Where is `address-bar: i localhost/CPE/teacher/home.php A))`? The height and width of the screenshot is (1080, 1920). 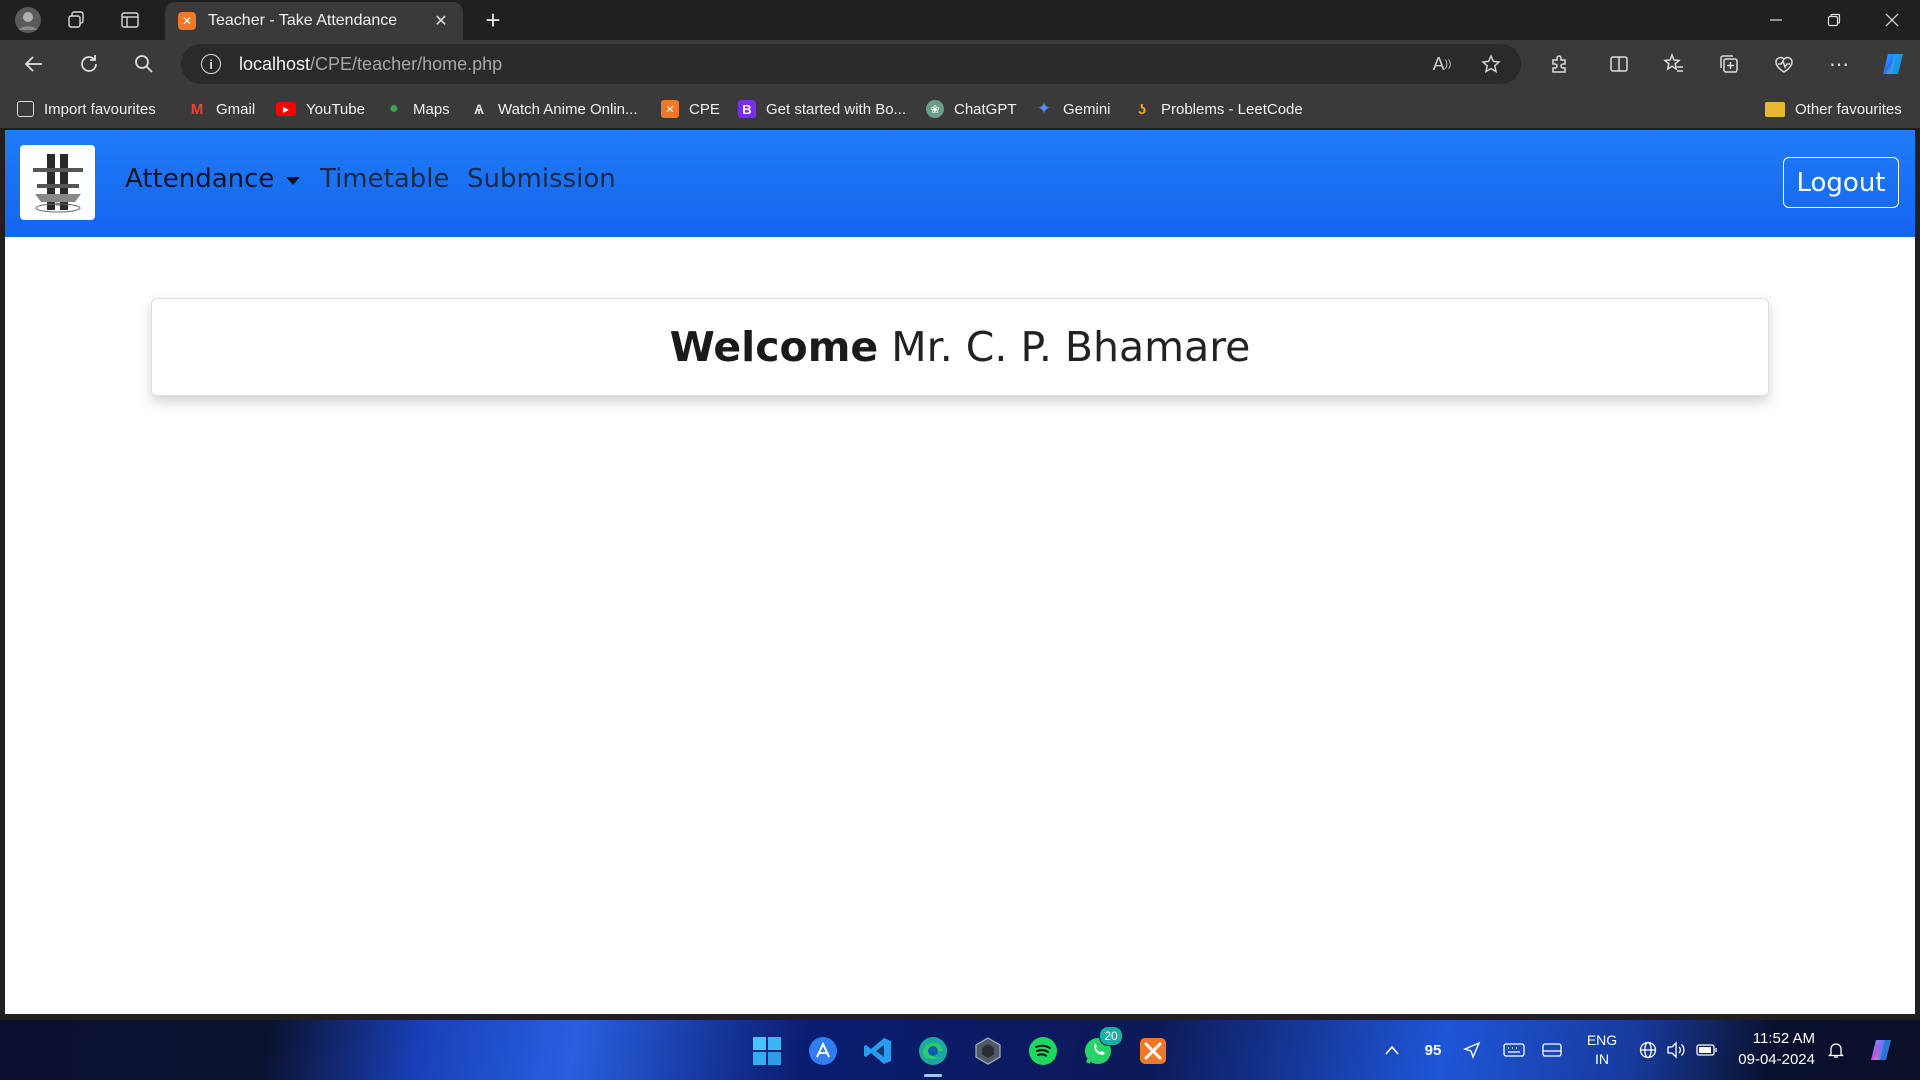 address-bar: i localhost/CPE/teacher/home.php A)) is located at coordinates (851, 64).